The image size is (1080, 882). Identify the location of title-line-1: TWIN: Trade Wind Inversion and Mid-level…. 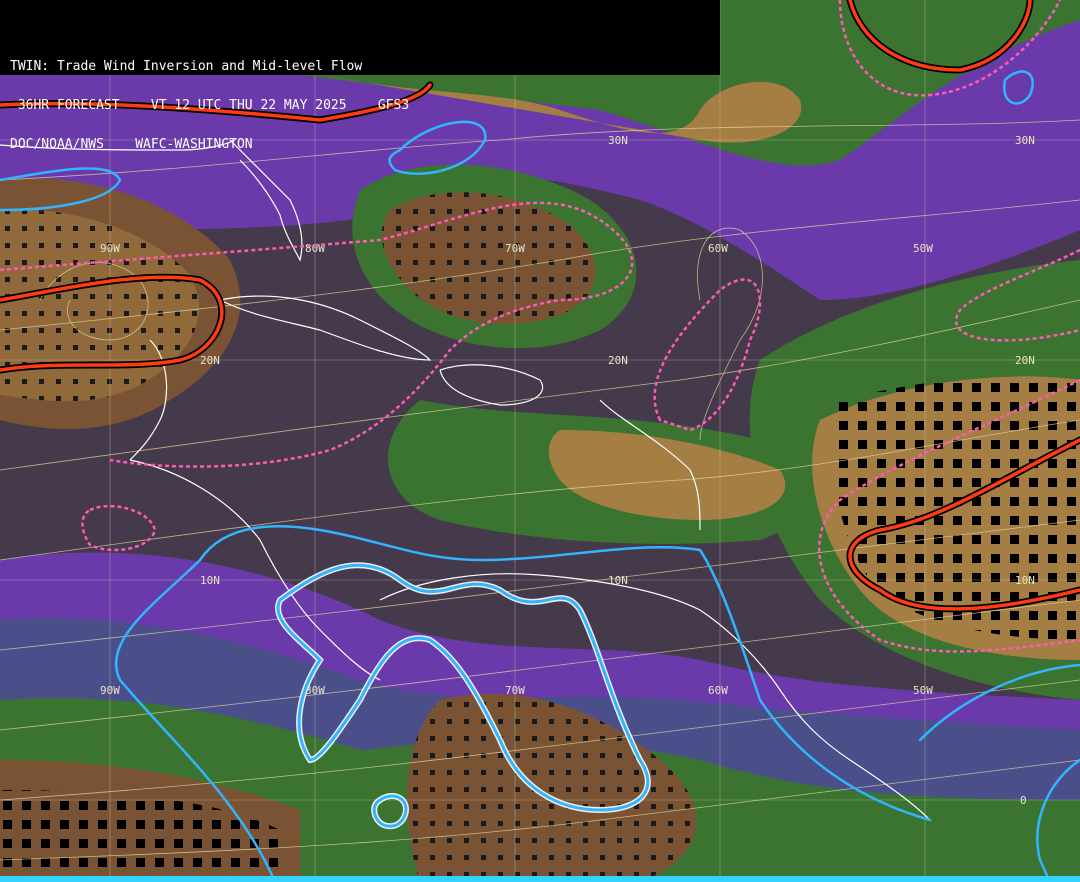
(186, 66).